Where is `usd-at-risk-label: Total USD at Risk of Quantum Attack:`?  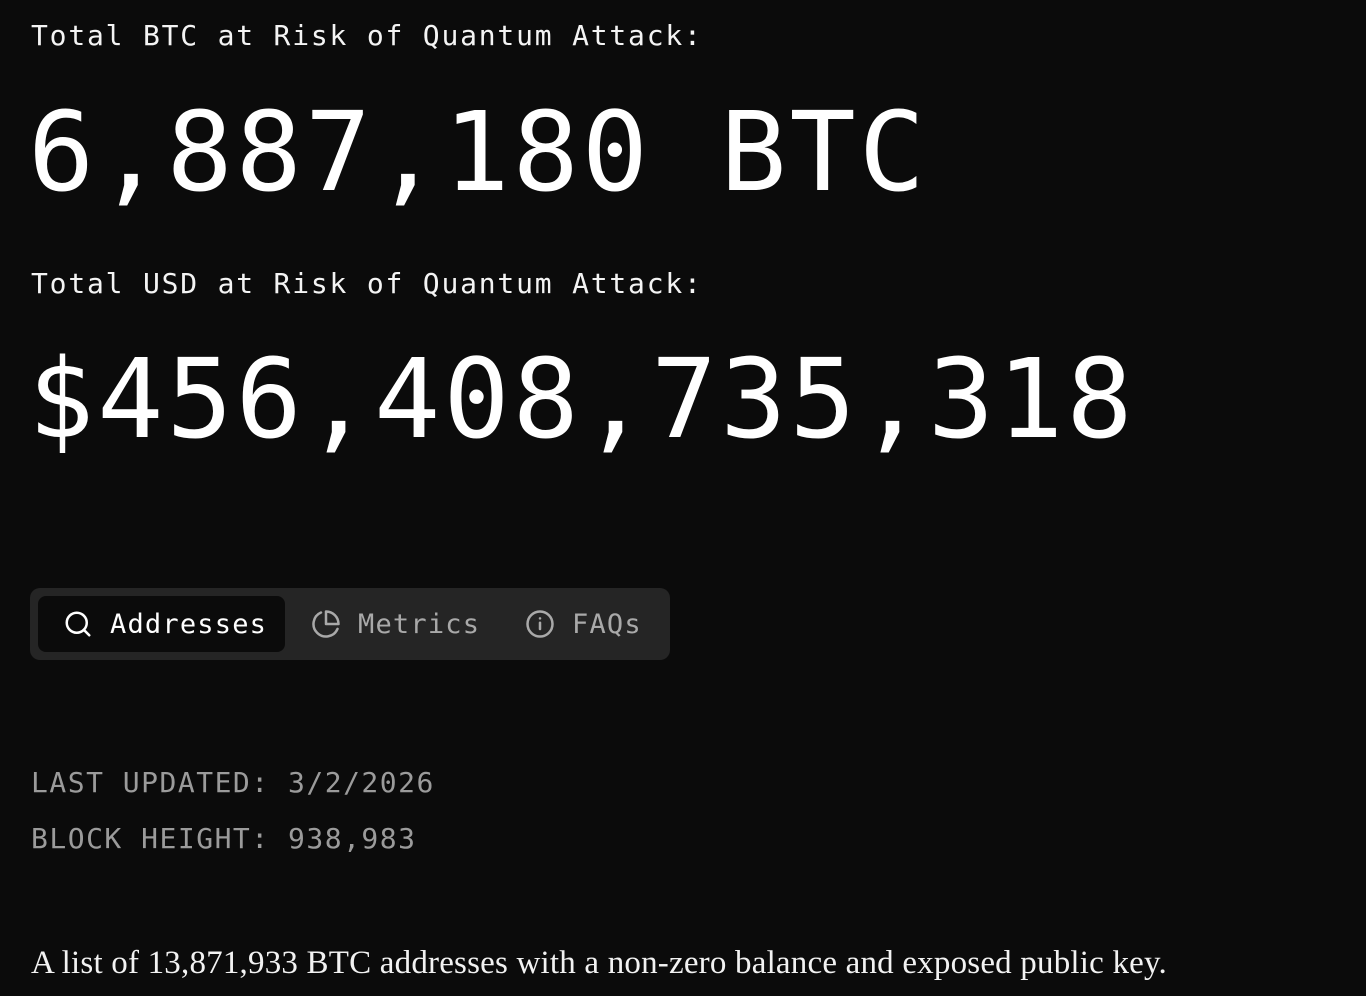 usd-at-risk-label: Total USD at Risk of Quantum Attack: is located at coordinates (367, 283).